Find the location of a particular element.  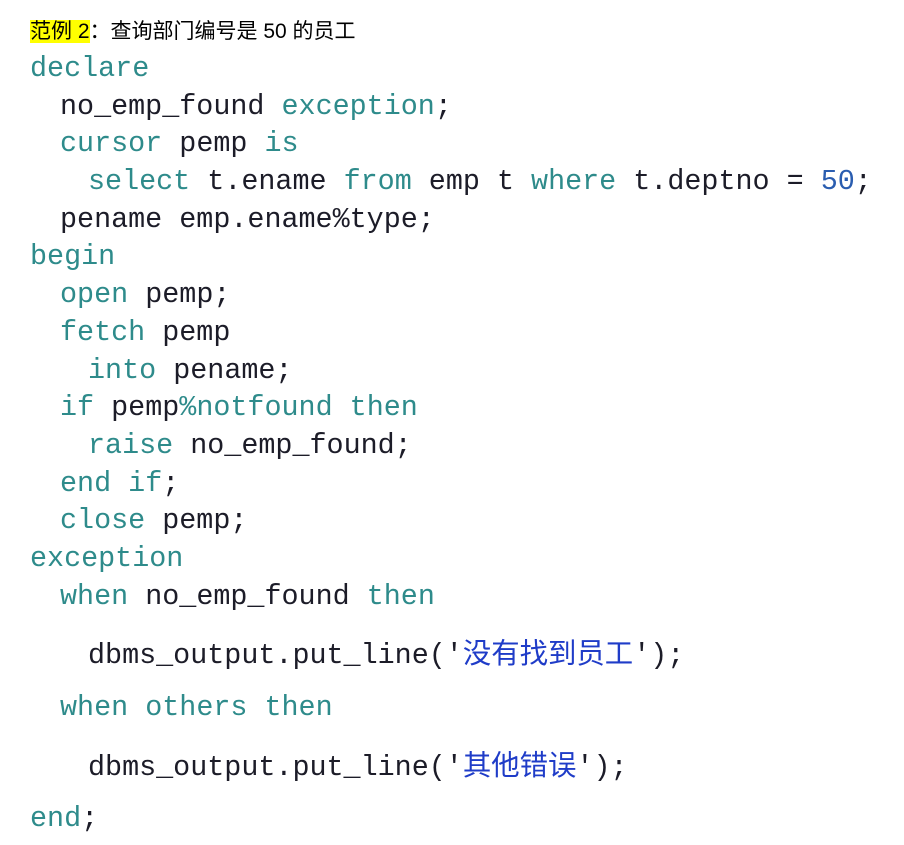

code-line: fetch pemp is located at coordinates (452, 333).